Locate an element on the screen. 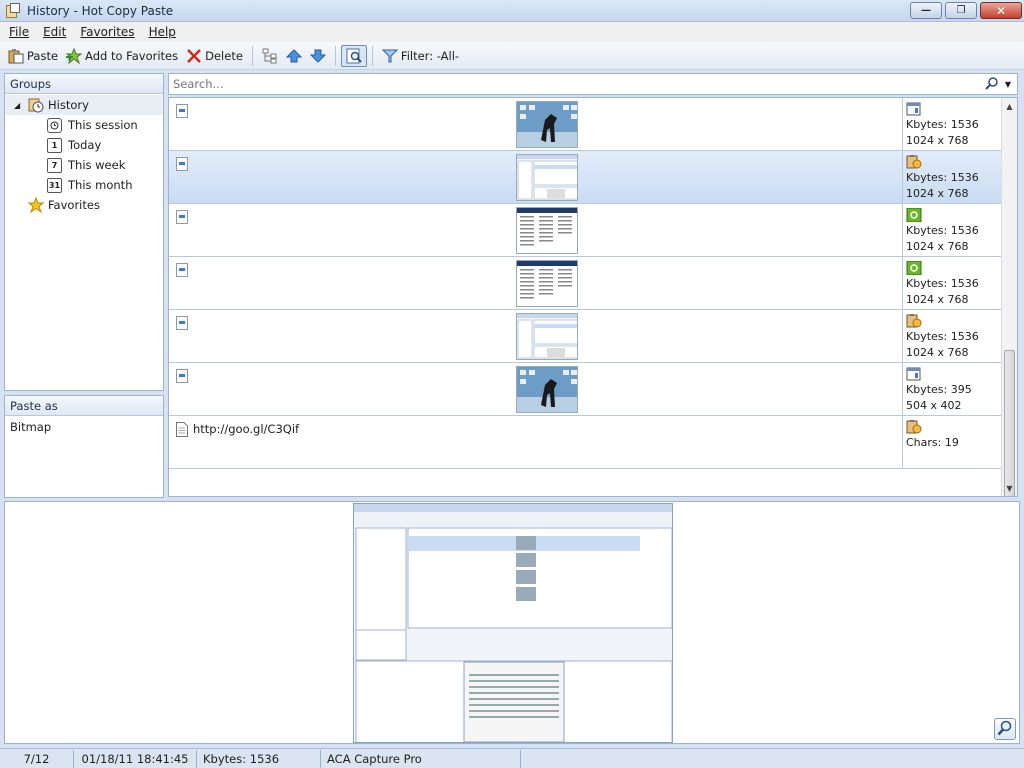  clip-info: Chars: 19 is located at coordinates (952, 442).